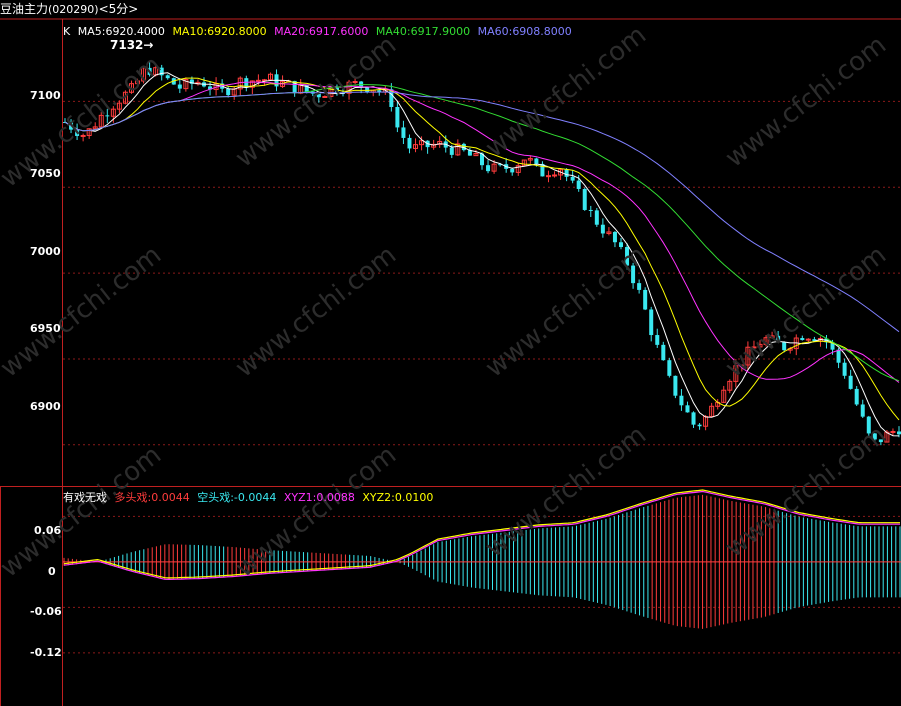  What do you see at coordinates (237, 497) in the screenshot?
I see `osc-legend-bear: 空头戏:-0.0044` at bounding box center [237, 497].